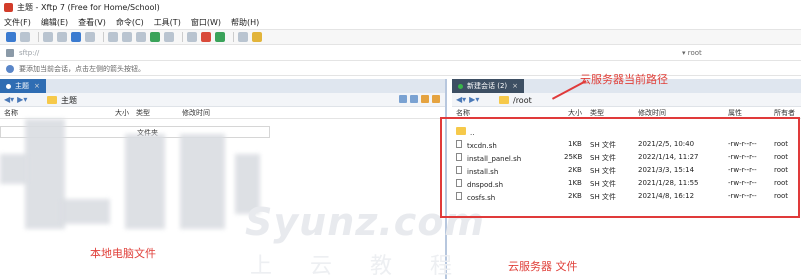  What do you see at coordinates (400, 69) in the screenshot?
I see `info-bar: 要添加当前会话，点击左侧的箭头按钮。` at bounding box center [400, 69].